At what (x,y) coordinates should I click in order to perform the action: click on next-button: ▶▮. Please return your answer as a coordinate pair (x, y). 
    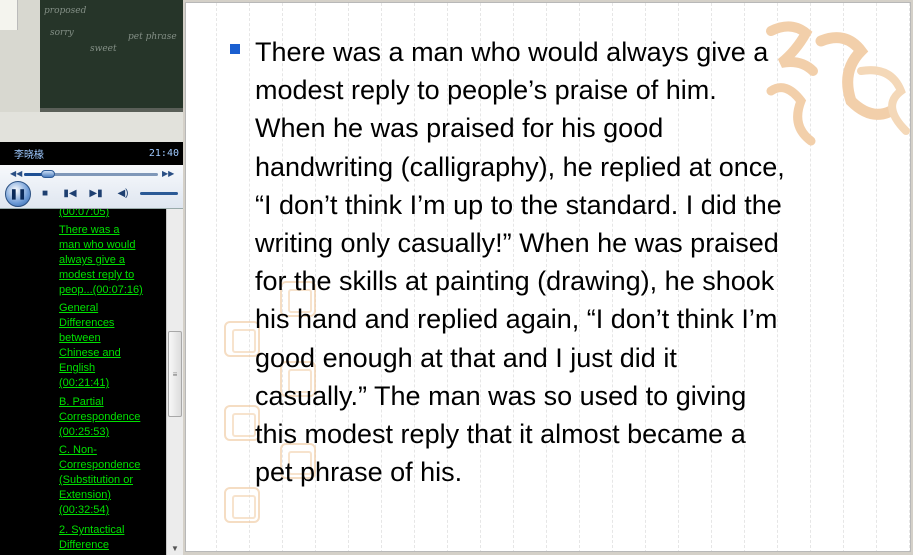
    Looking at the image, I should click on (96, 193).